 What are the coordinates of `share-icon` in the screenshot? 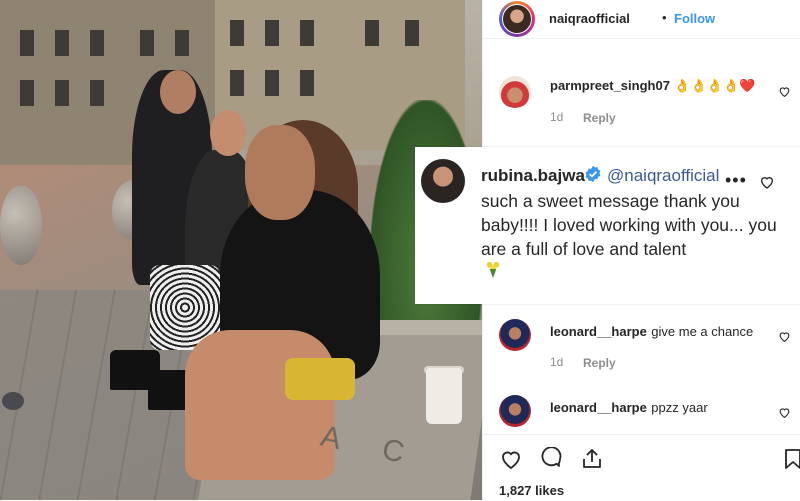 It's located at (592, 459).